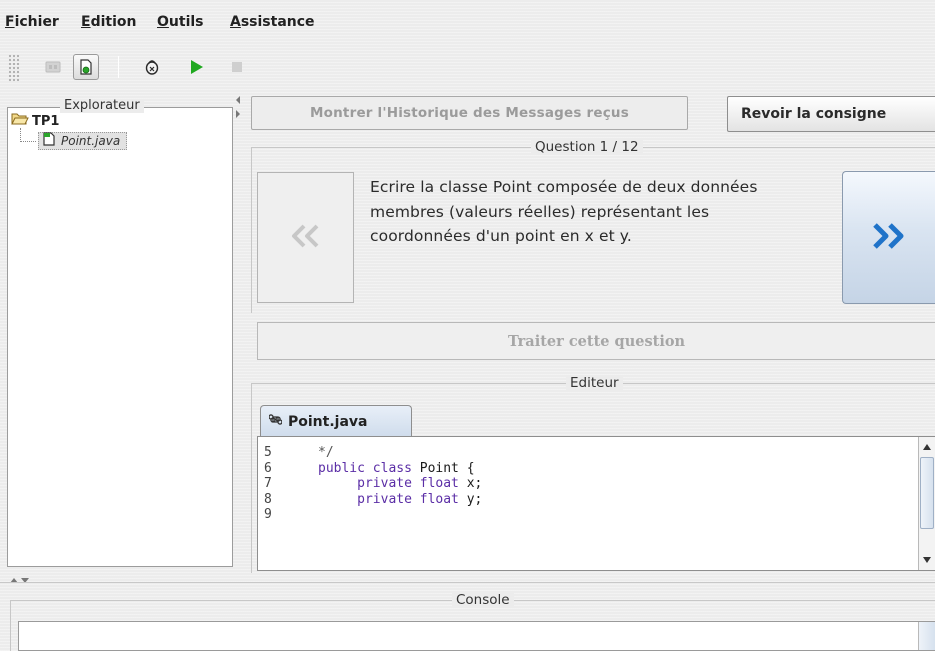 The height and width of the screenshot is (651, 935). I want to click on double-chevron-left-icon, so click(306, 238).